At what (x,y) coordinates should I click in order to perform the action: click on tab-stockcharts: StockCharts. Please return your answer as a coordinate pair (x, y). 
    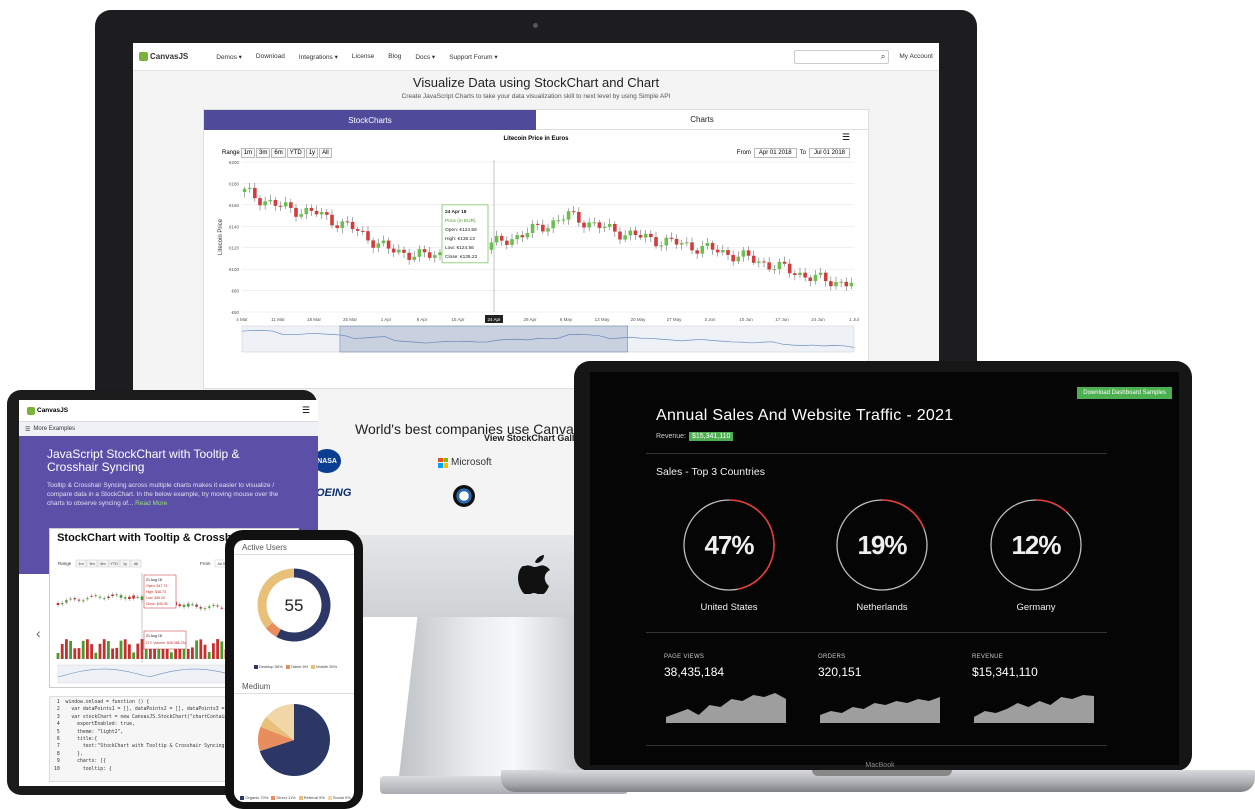
    Looking at the image, I should click on (370, 120).